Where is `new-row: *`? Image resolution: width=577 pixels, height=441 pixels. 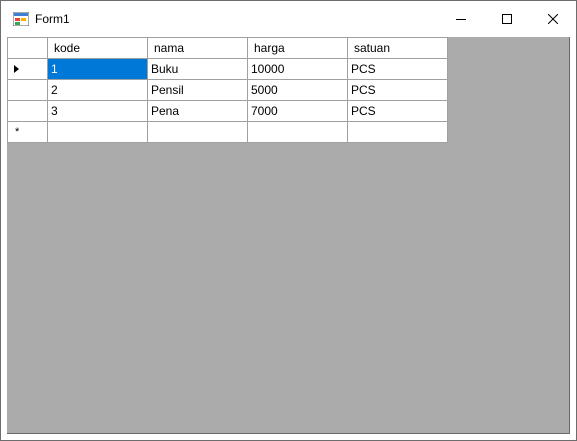 new-row: * is located at coordinates (227, 132).